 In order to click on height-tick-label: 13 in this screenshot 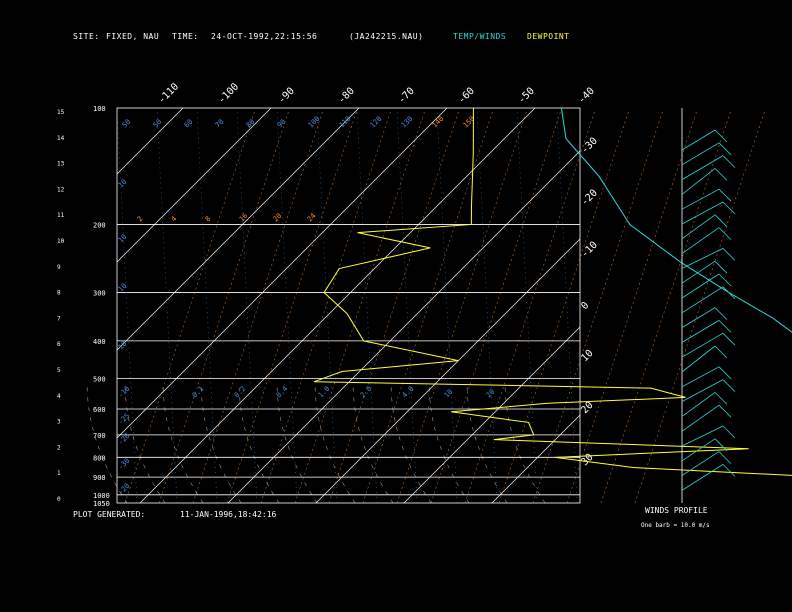, I will do `click(61, 164)`.